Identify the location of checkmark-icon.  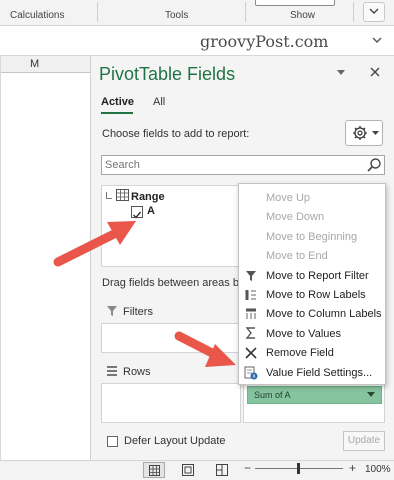
(137, 215).